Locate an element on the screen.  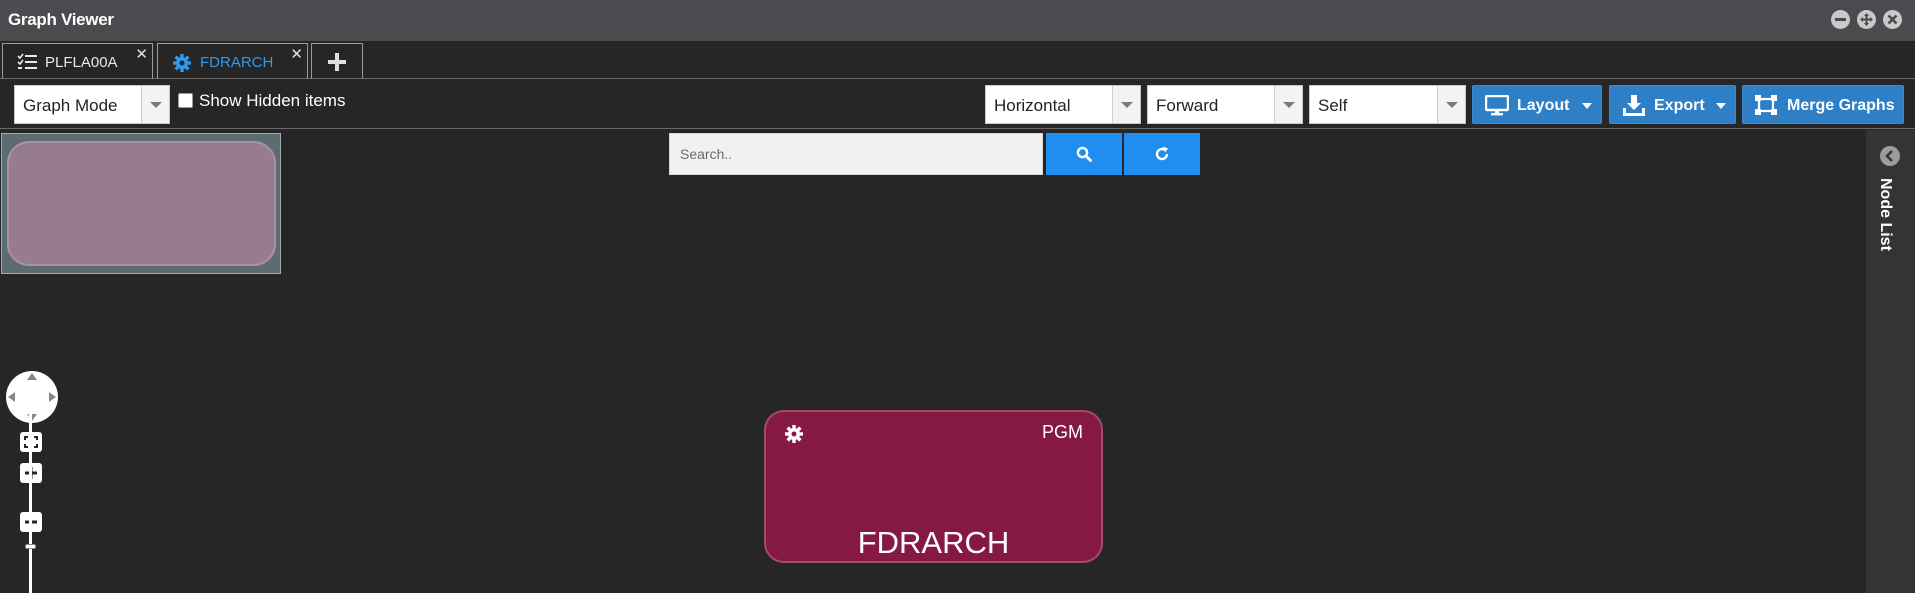
show-hidden-checkbox is located at coordinates (185, 100).